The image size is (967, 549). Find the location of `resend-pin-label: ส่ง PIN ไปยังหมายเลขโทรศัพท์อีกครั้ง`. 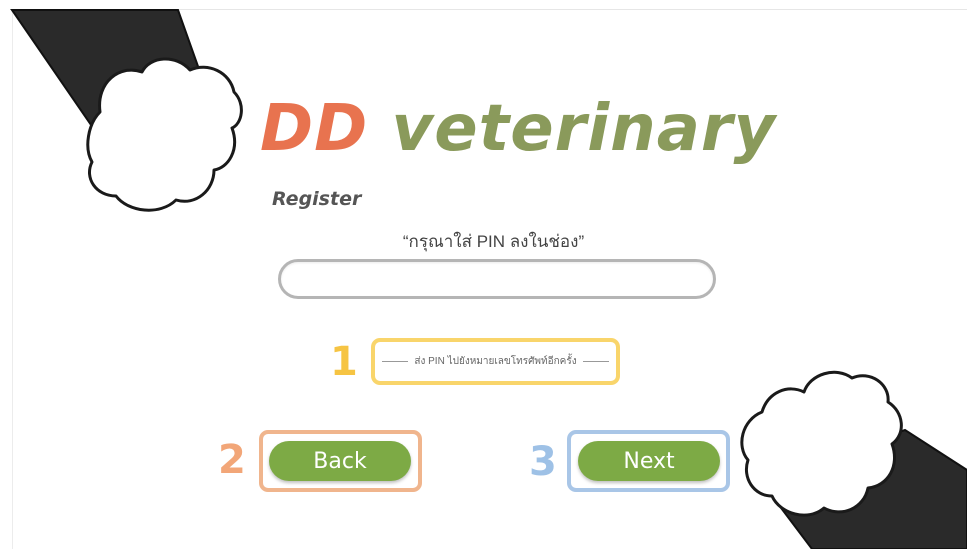

resend-pin-label: ส่ง PIN ไปยังหมายเลขโทรศัพท์อีกครั้ง is located at coordinates (495, 361).